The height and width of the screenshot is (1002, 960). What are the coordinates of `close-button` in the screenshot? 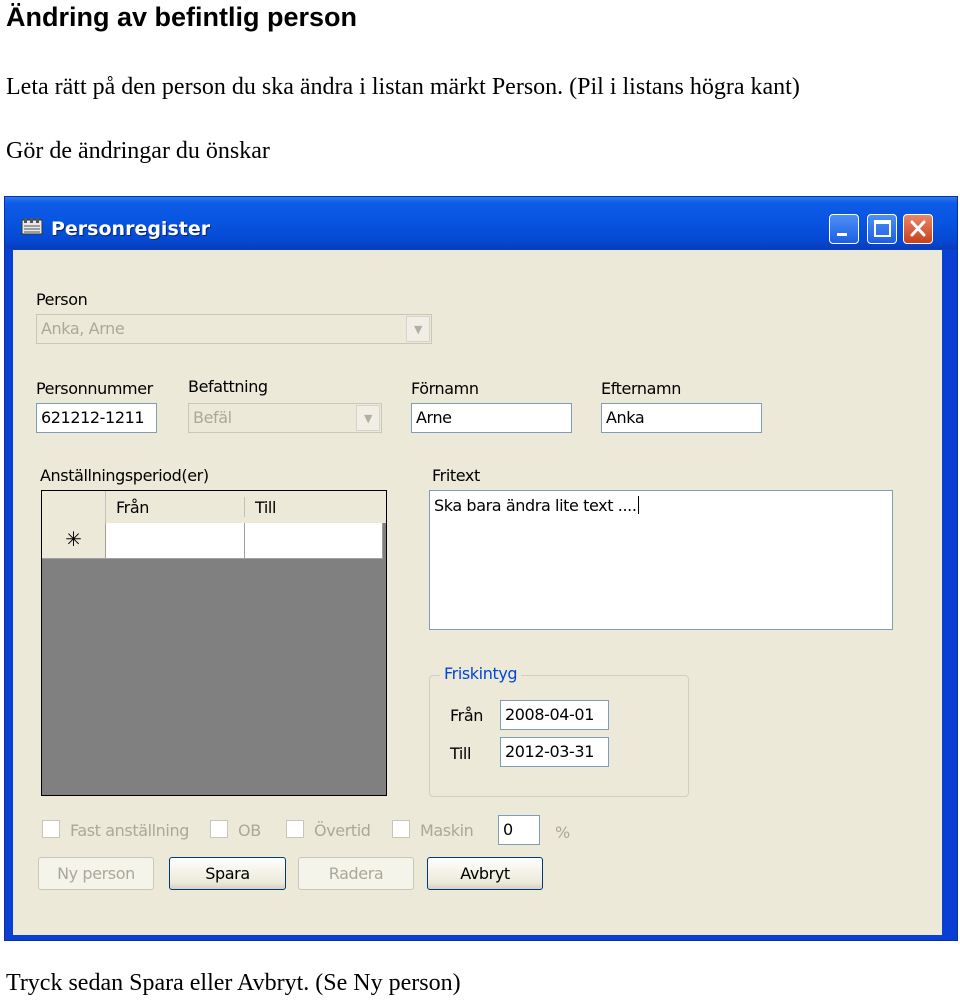 It's located at (918, 229).